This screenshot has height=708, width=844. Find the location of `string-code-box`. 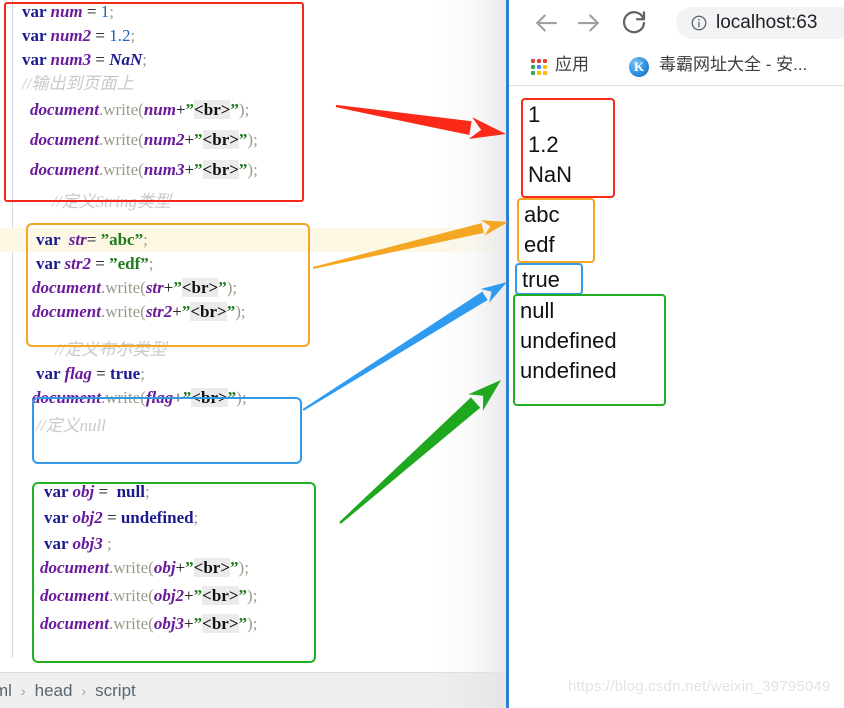

string-code-box is located at coordinates (168, 285).